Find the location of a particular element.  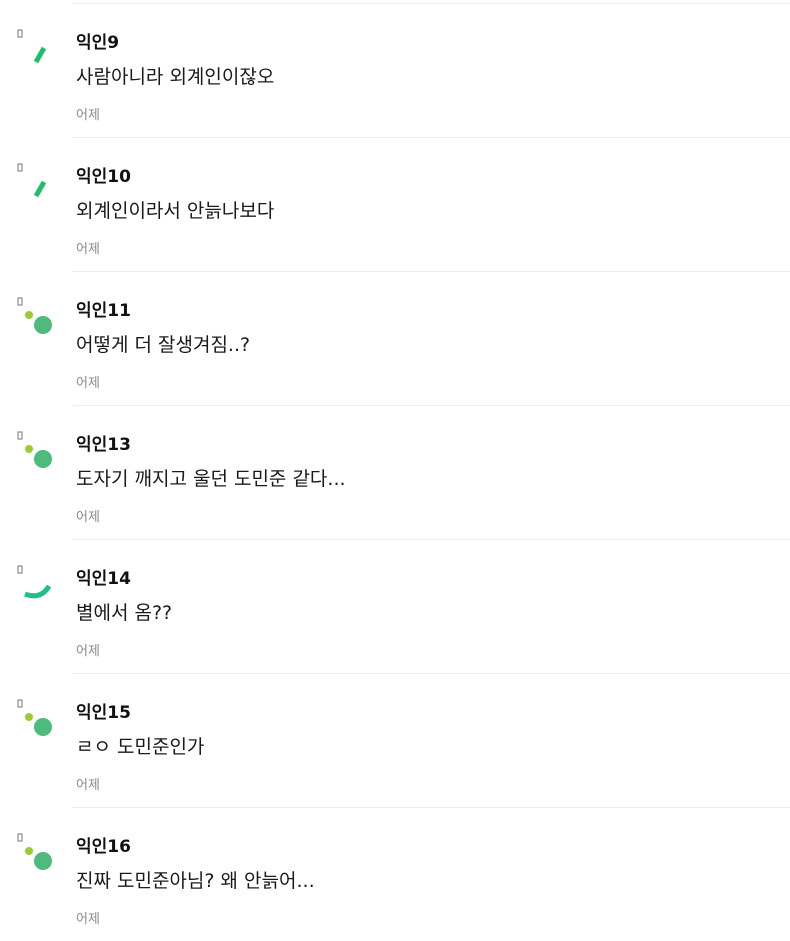

comment-item: 익인10 외계인이라서 안늙나보다 어제 is located at coordinates (403, 205).